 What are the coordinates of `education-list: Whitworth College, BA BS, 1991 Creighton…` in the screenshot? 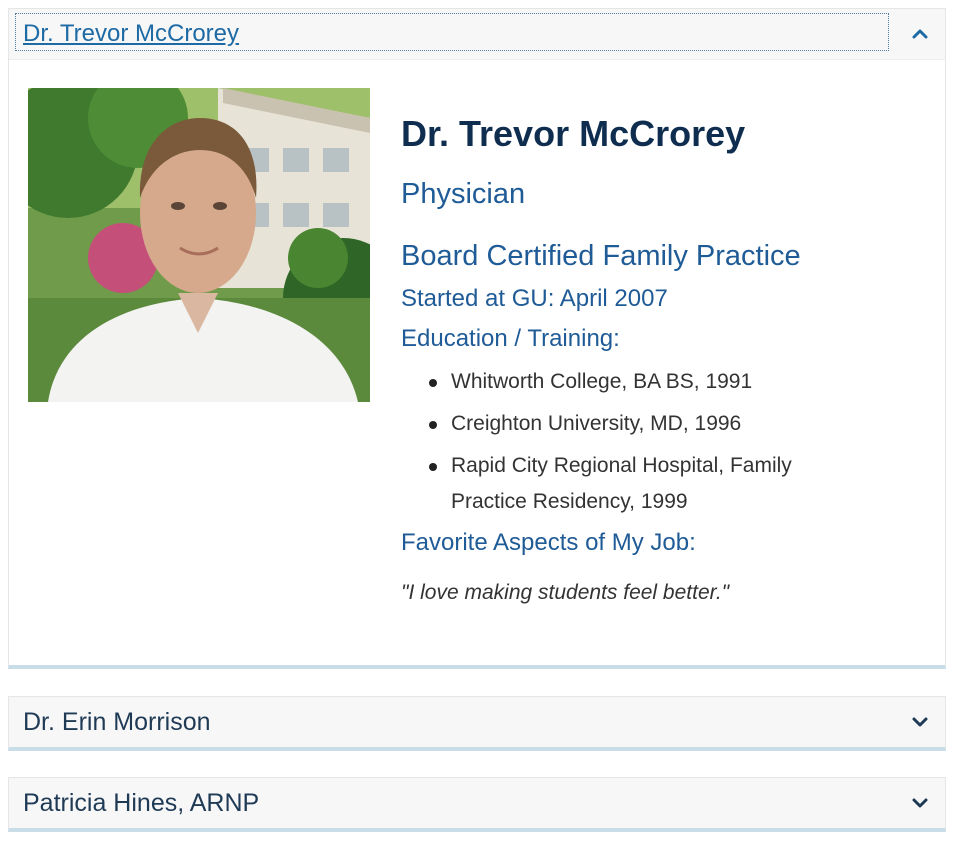 It's located at (675, 442).